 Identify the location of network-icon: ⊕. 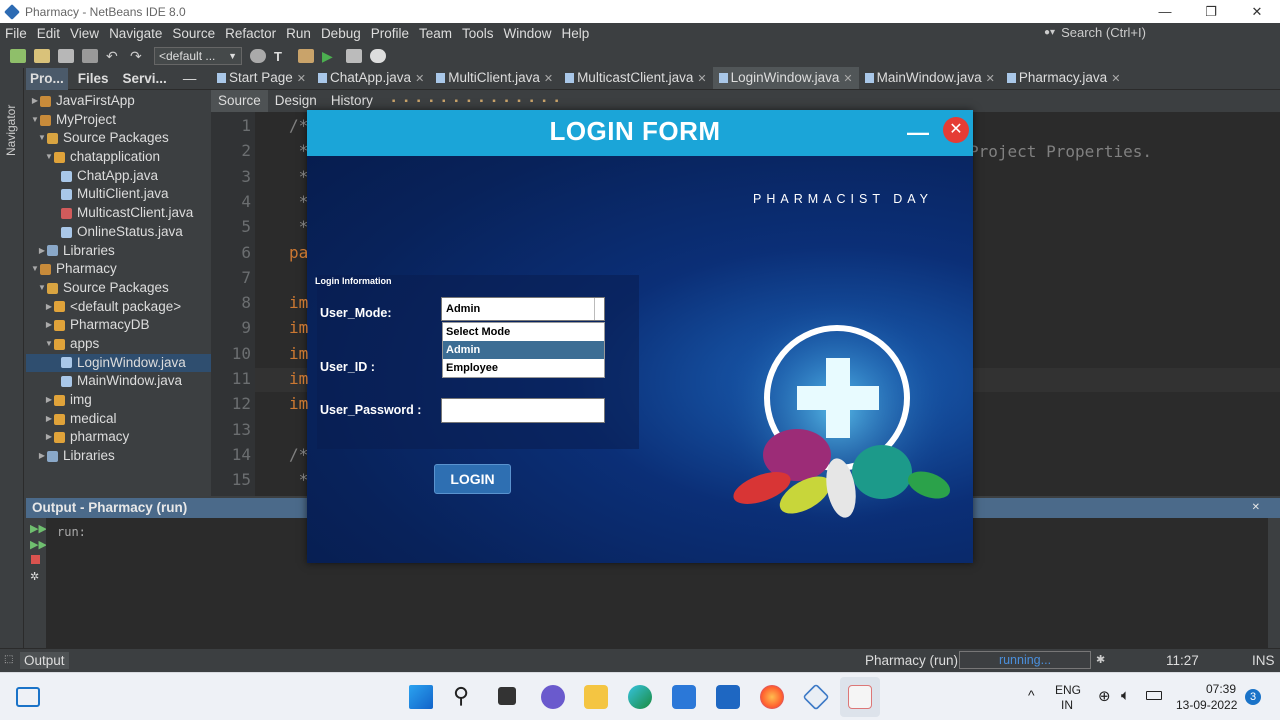
(1104, 696).